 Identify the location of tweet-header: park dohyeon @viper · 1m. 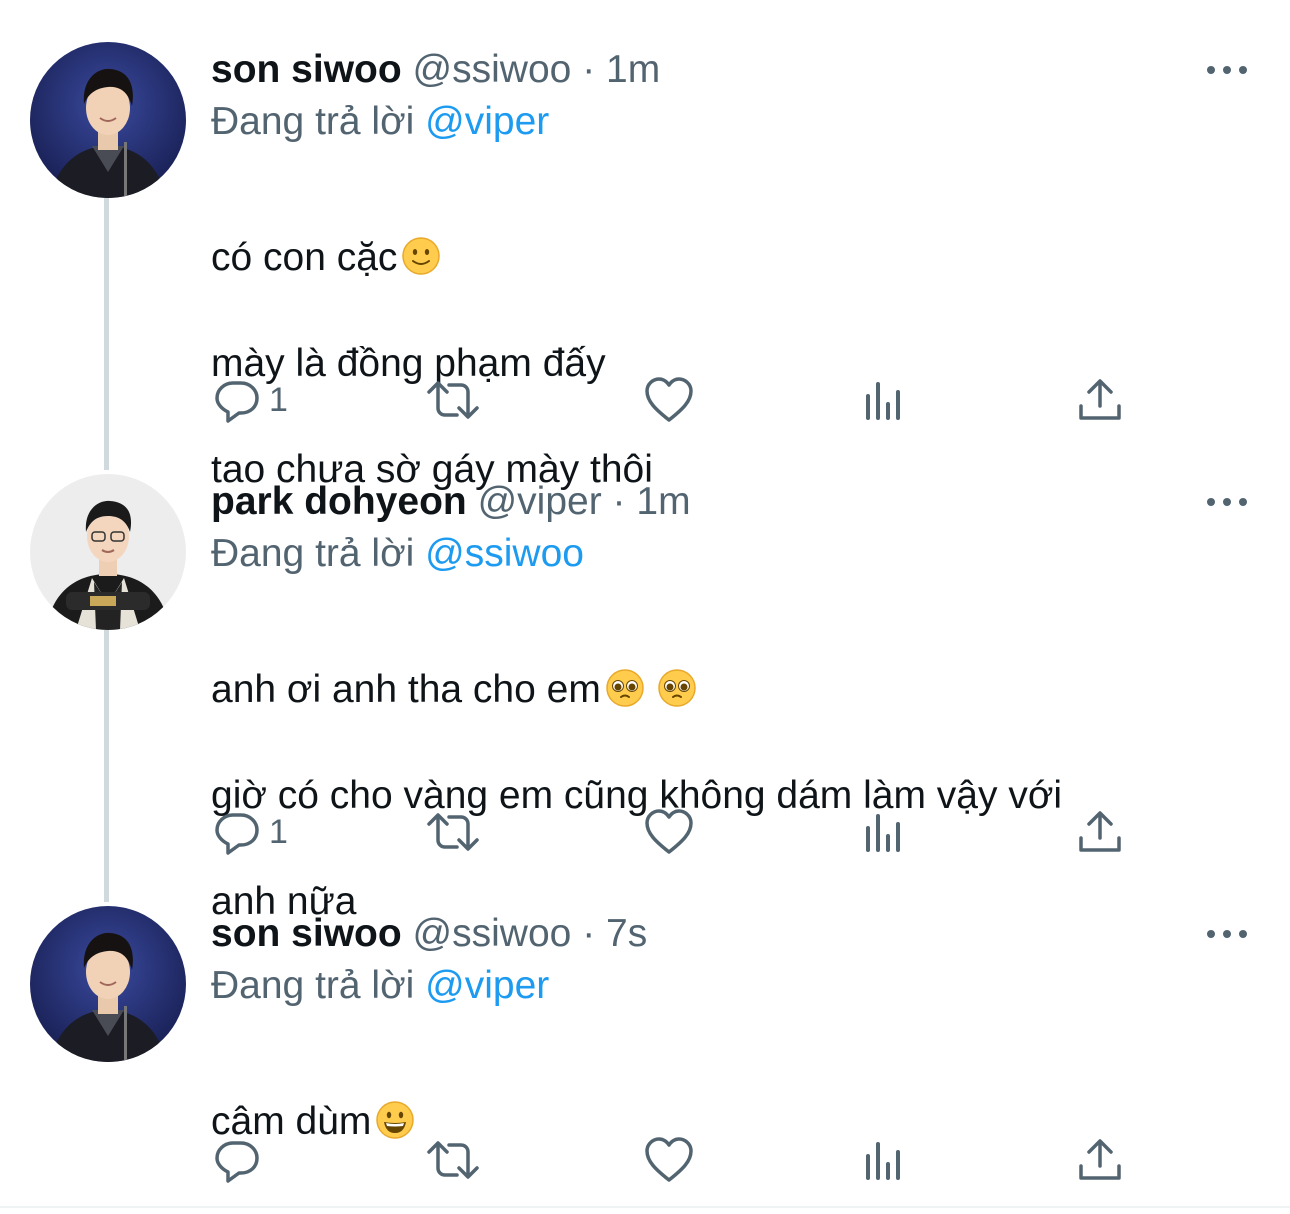
(451, 502).